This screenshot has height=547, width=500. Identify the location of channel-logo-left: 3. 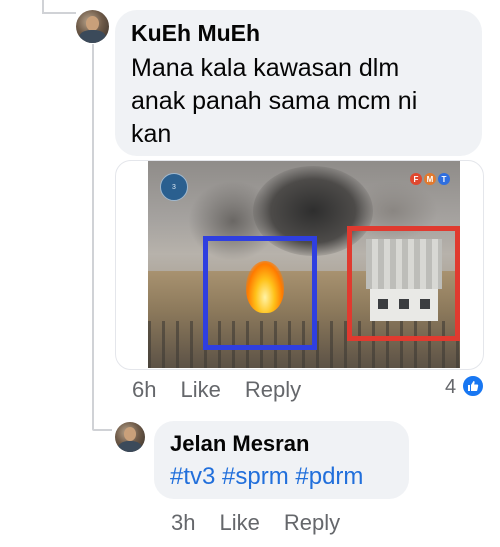
(174, 187).